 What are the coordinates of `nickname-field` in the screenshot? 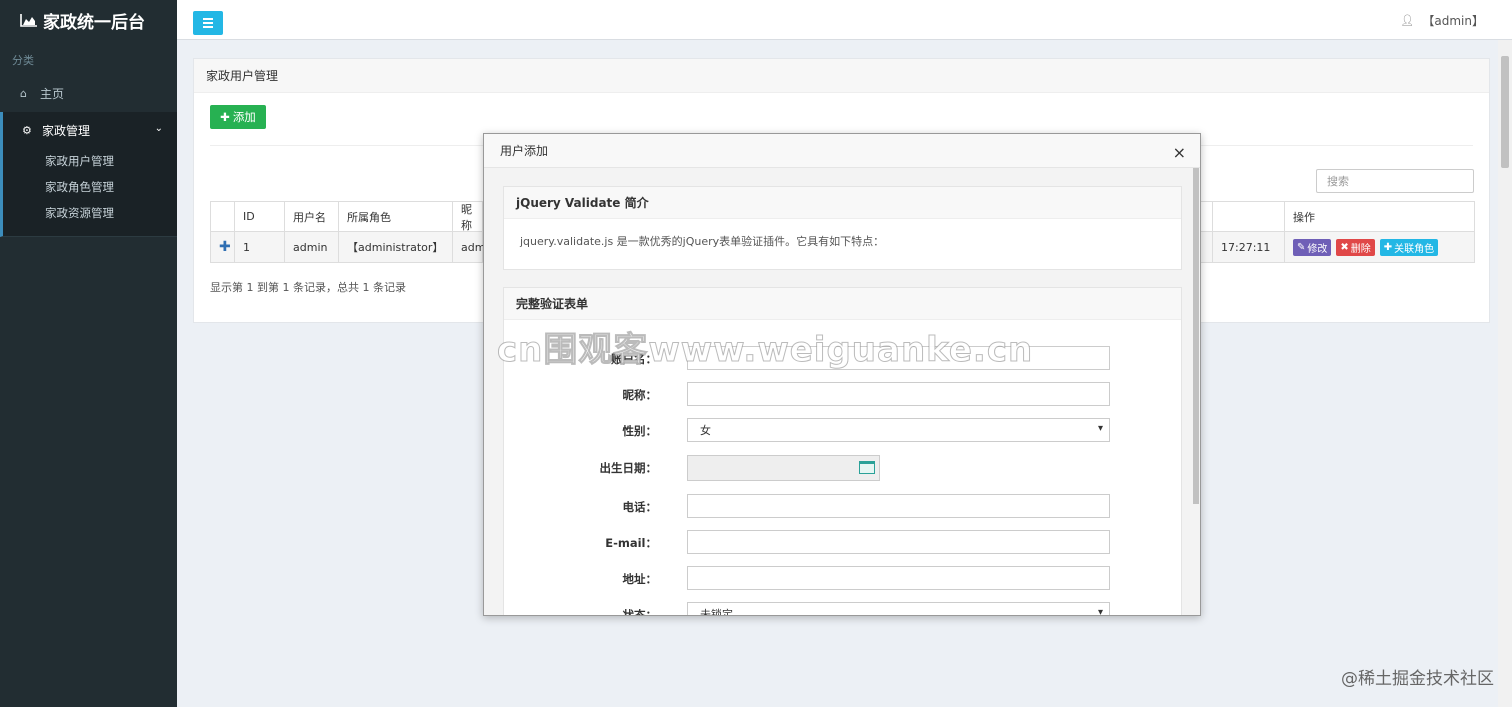 It's located at (898, 394).